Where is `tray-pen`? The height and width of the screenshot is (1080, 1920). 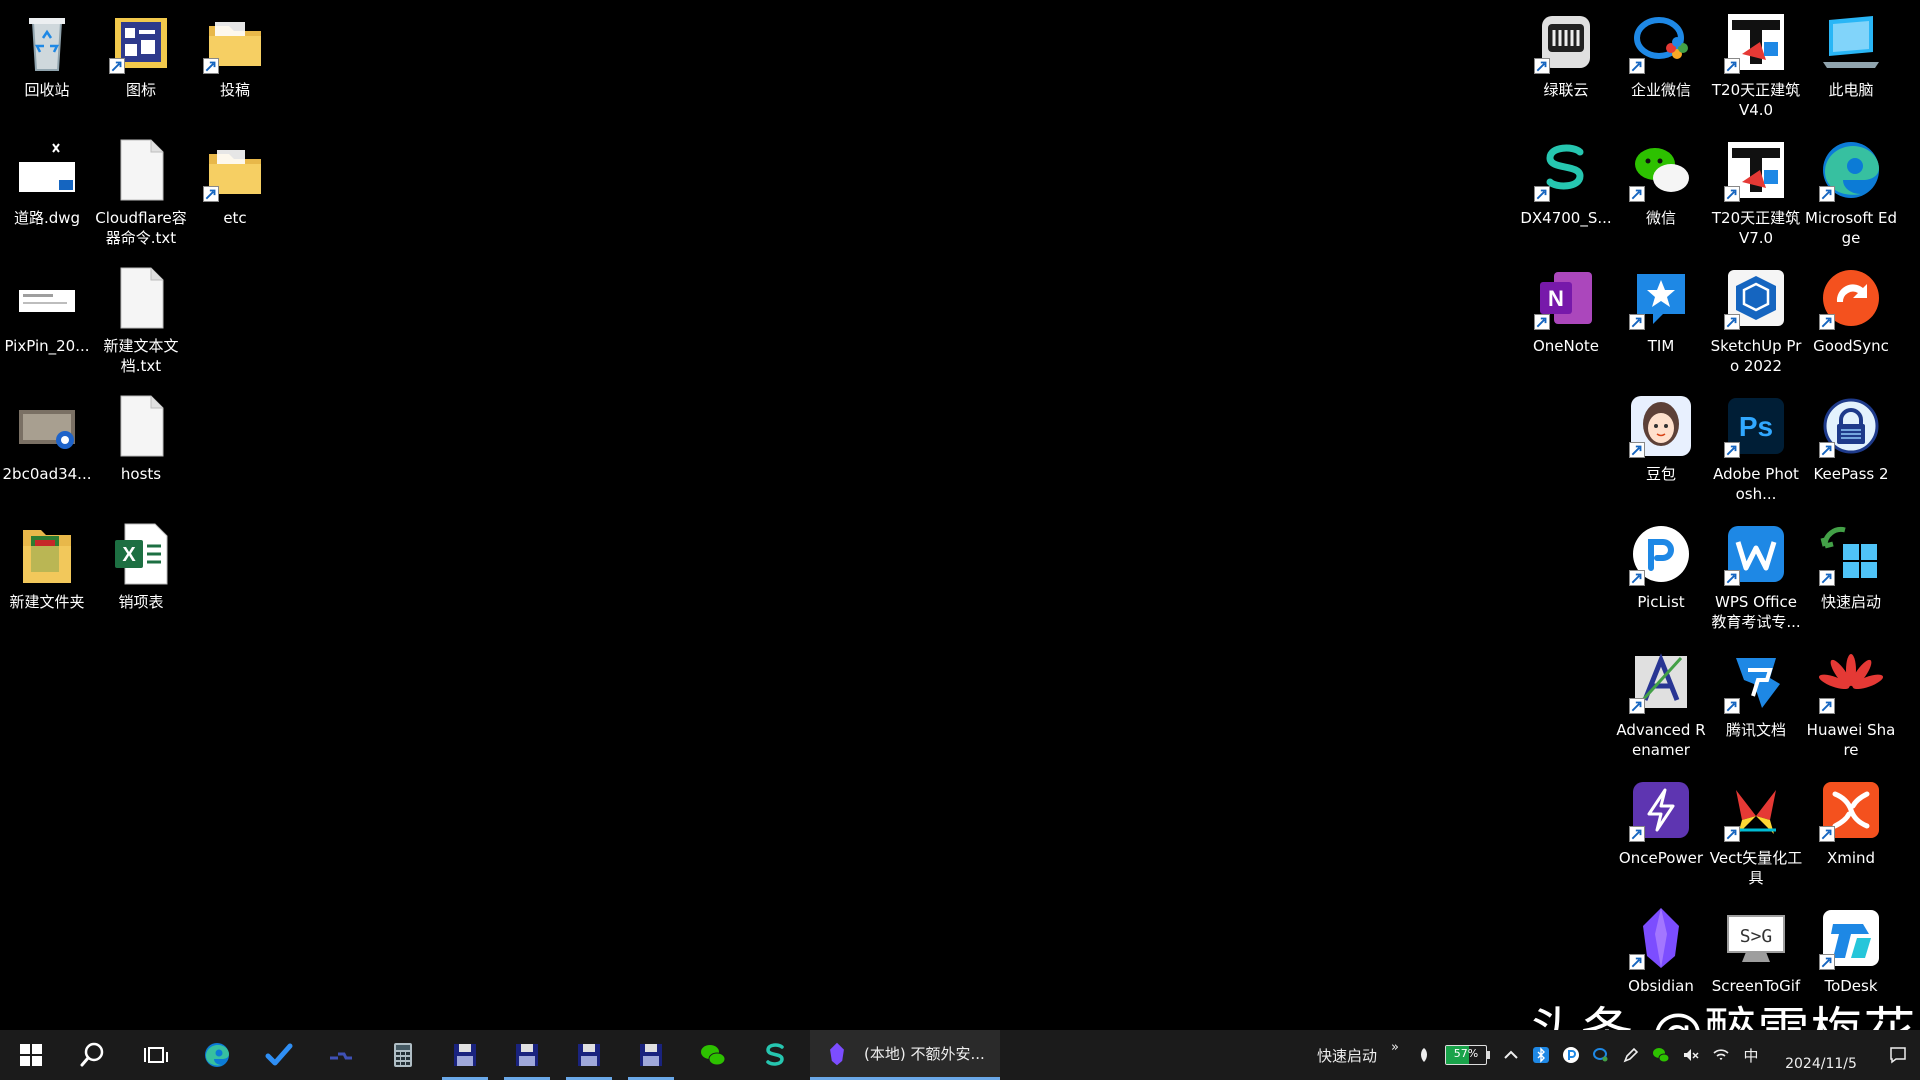
tray-pen is located at coordinates (1631, 1055).